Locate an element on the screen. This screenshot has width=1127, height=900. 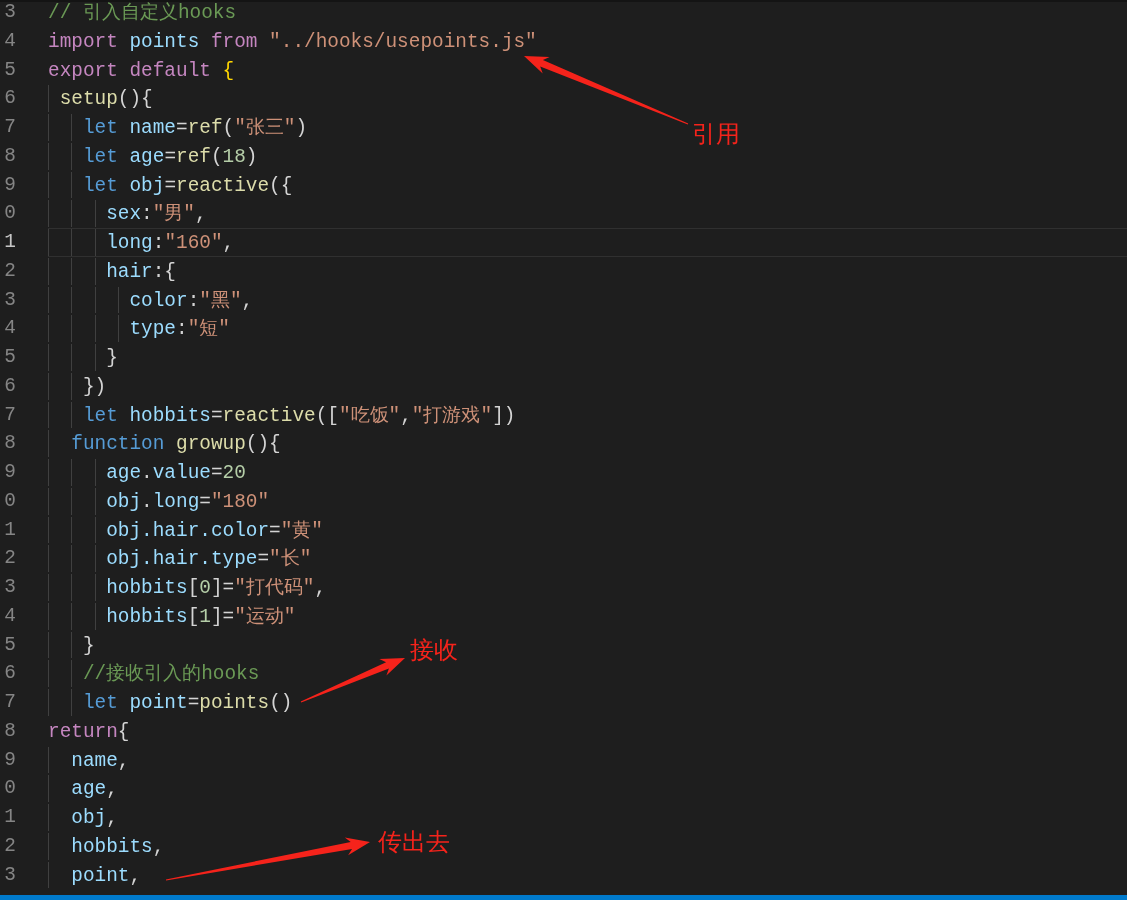
code-line: obj.hair.color="黄" is located at coordinates (214, 530).